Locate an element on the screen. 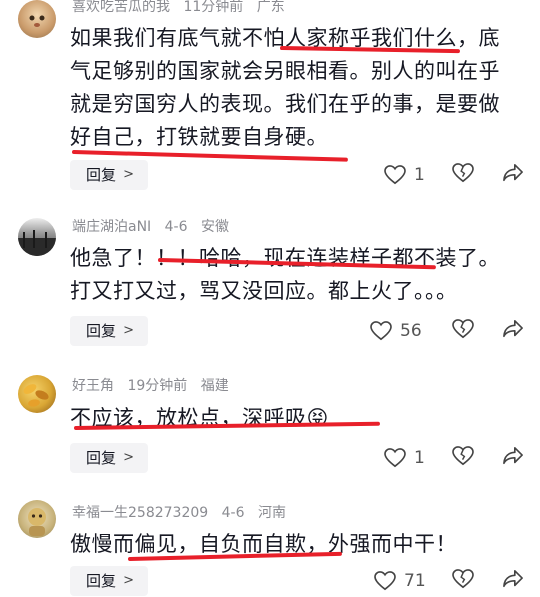 The image size is (540, 597). username: 好王角 is located at coordinates (93, 386).